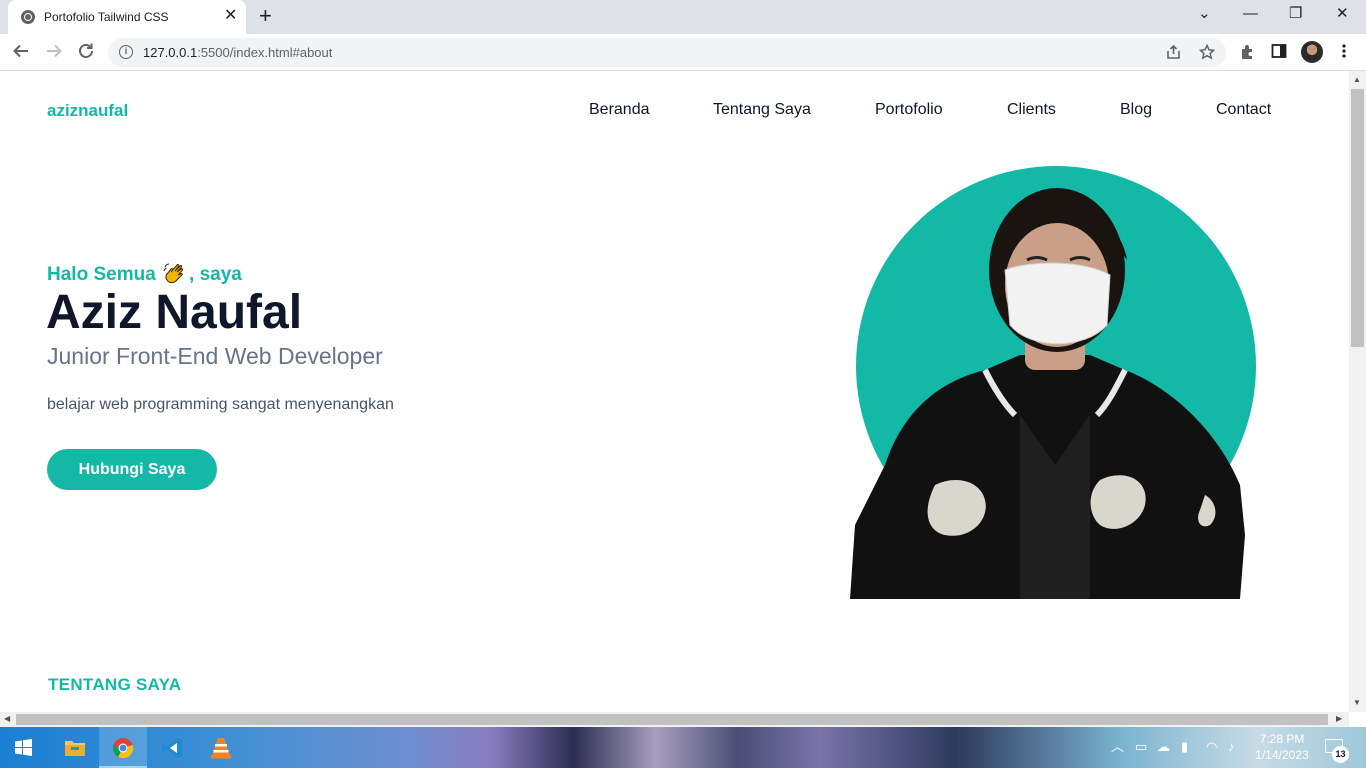  Describe the element at coordinates (667, 52) in the screenshot. I see `address-bar: i 127.0.0.1:5500/index.html#about` at that location.